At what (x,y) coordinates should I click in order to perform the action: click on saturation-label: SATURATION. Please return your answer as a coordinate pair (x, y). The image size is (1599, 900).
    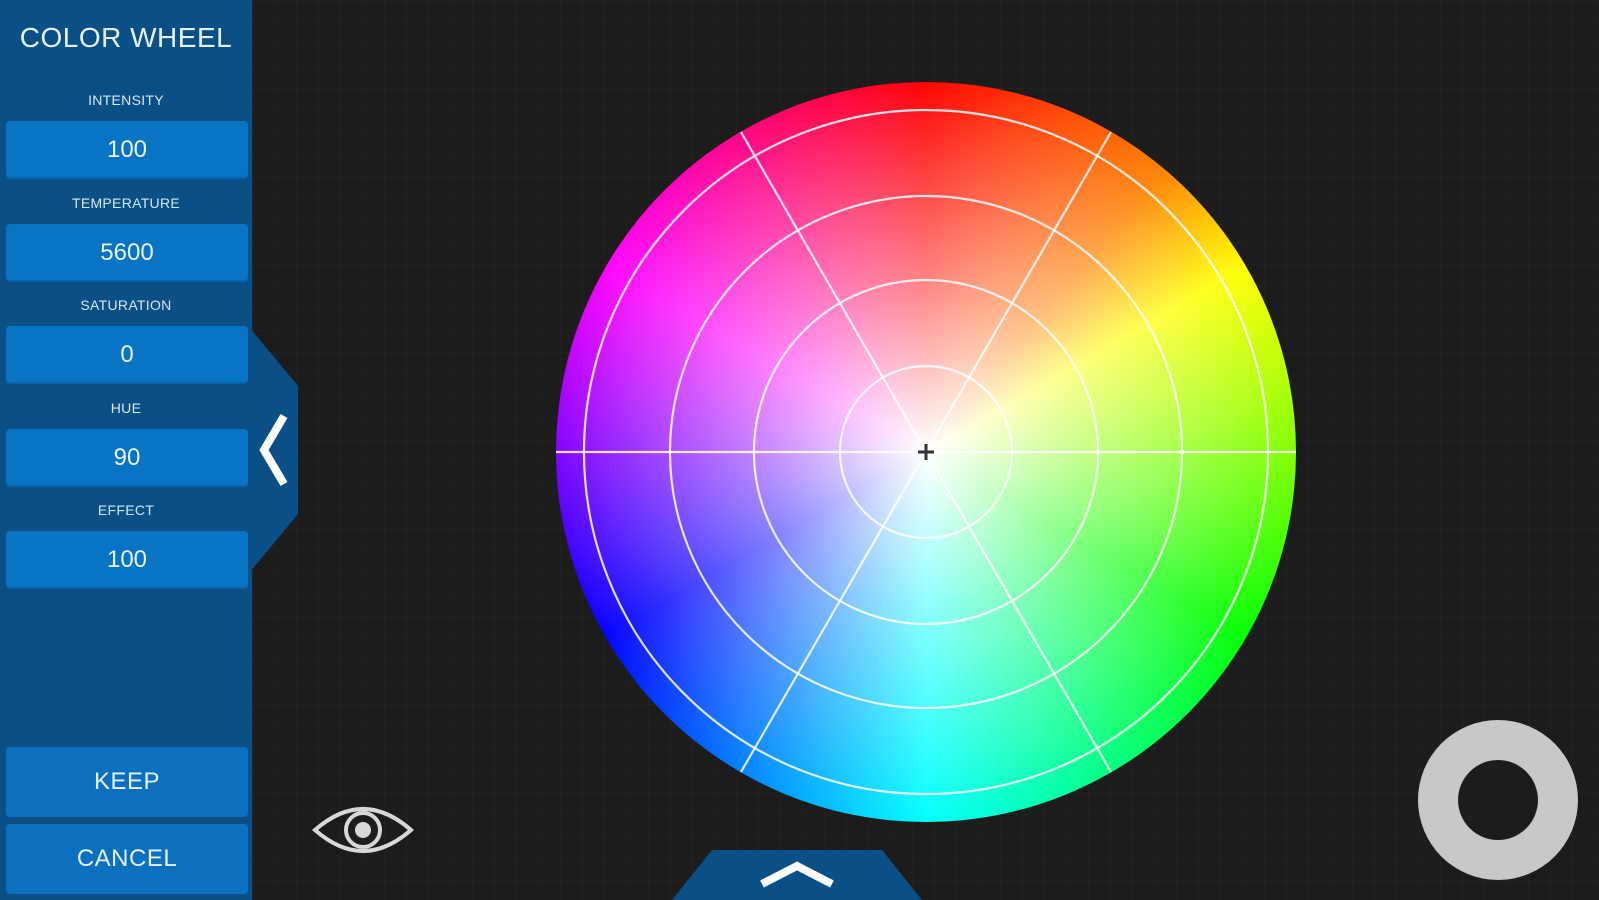
    Looking at the image, I should click on (126, 305).